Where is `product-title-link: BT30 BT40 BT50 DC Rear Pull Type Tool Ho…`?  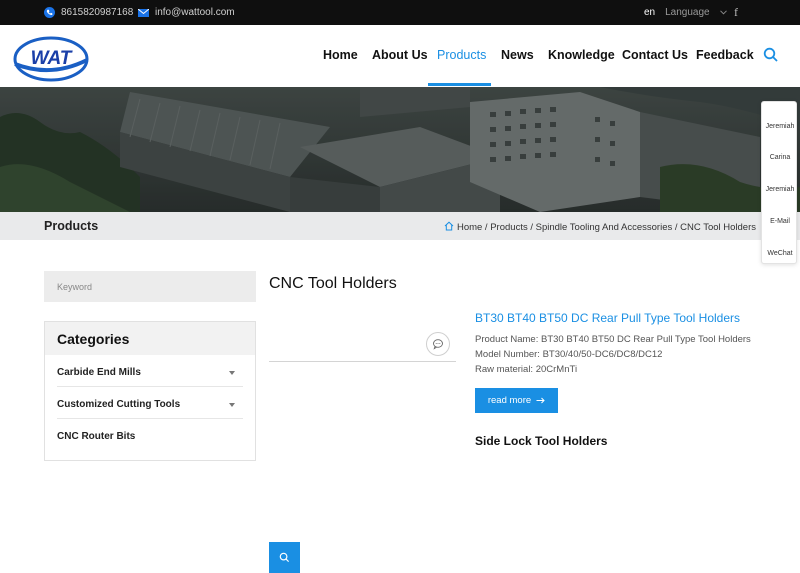
product-title-link: BT30 BT40 BT50 DC Rear Pull Type Tool Ho… is located at coordinates (607, 318).